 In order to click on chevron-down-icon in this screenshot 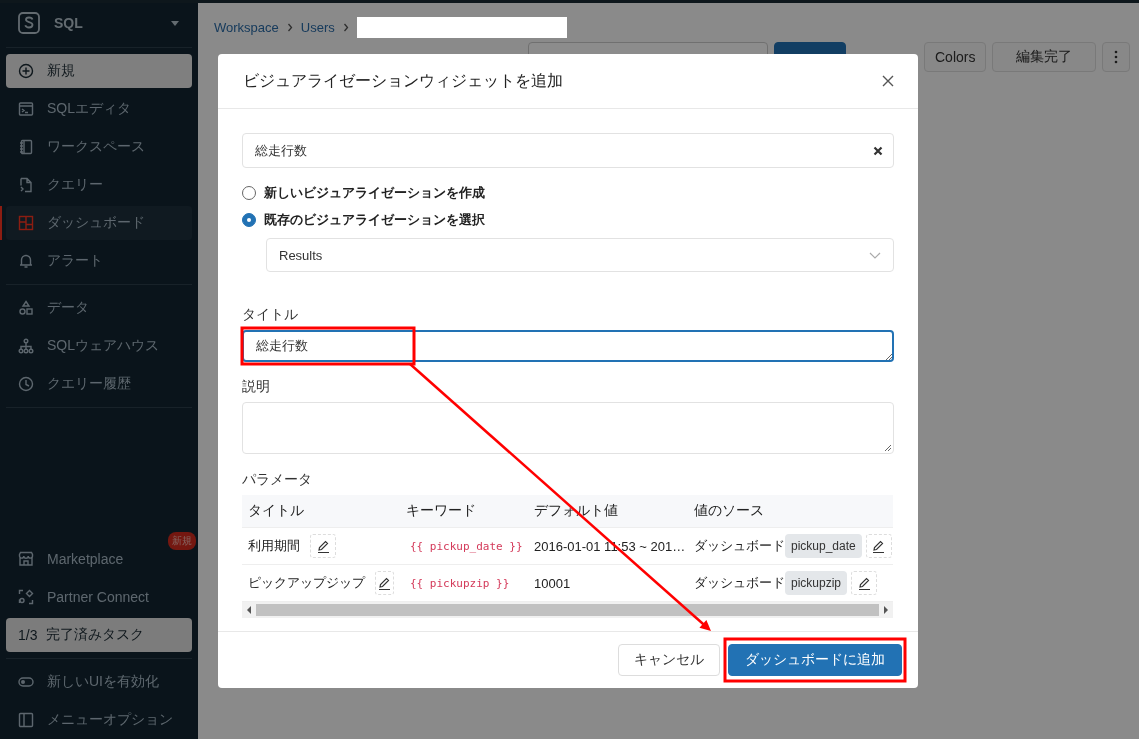, I will do `click(875, 255)`.